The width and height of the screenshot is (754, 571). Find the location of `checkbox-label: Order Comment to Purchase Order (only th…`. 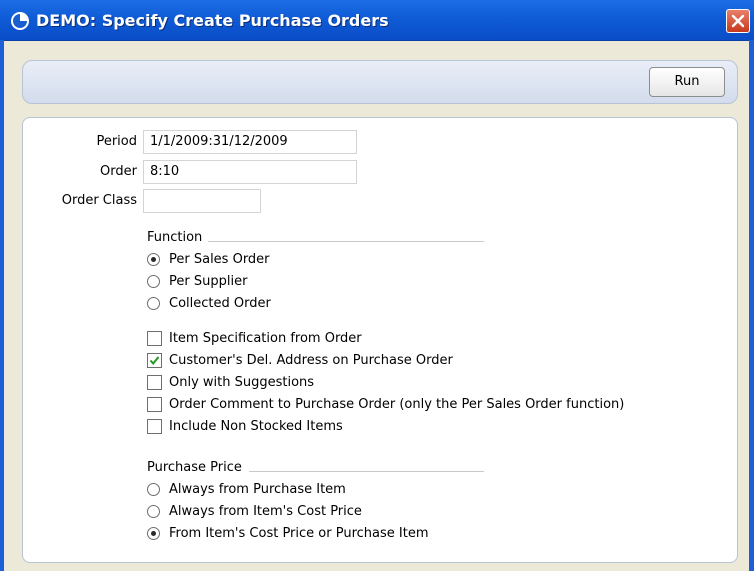

checkbox-label: Order Comment to Purchase Order (only th… is located at coordinates (397, 404).